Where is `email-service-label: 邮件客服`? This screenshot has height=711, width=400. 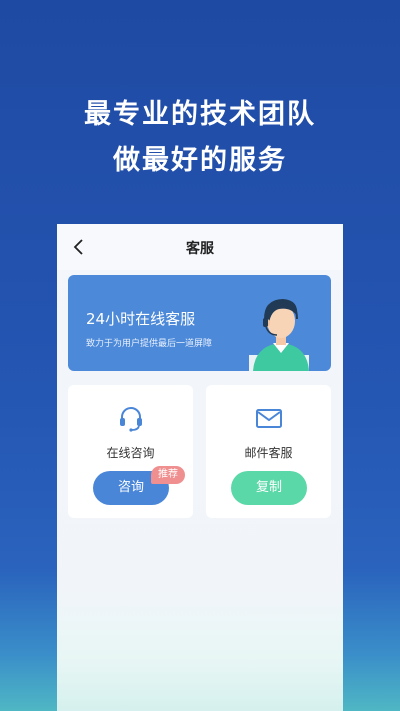 email-service-label: 邮件客服 is located at coordinates (268, 453).